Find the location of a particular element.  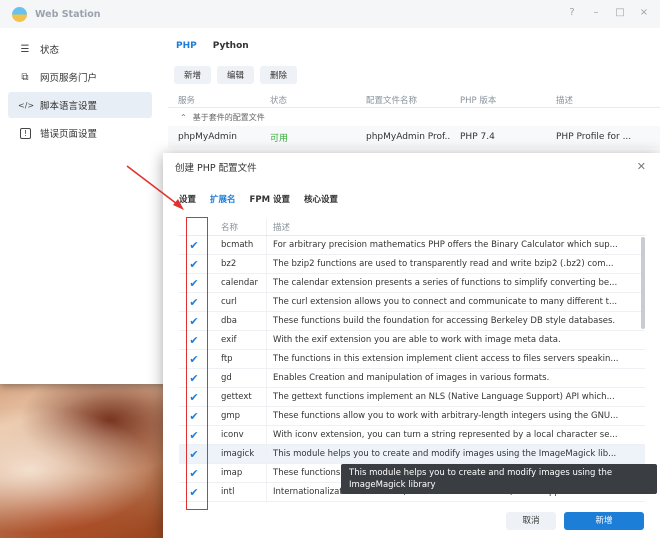

cancel-button: 取消 is located at coordinates (531, 521).